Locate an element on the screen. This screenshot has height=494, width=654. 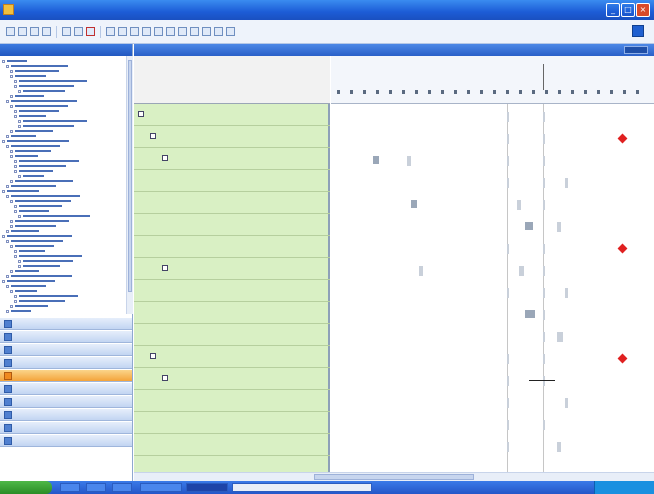
help-icon is located at coordinates (638, 31).